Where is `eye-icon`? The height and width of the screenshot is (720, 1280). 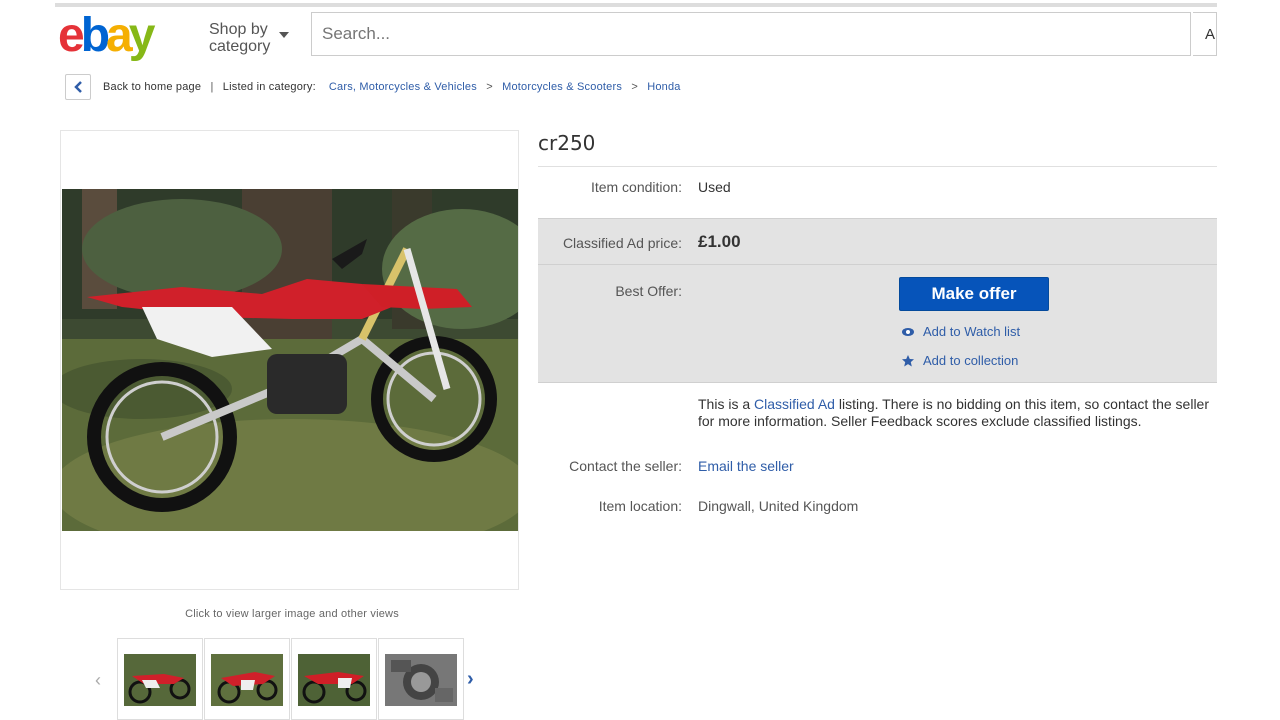
eye-icon is located at coordinates (908, 332).